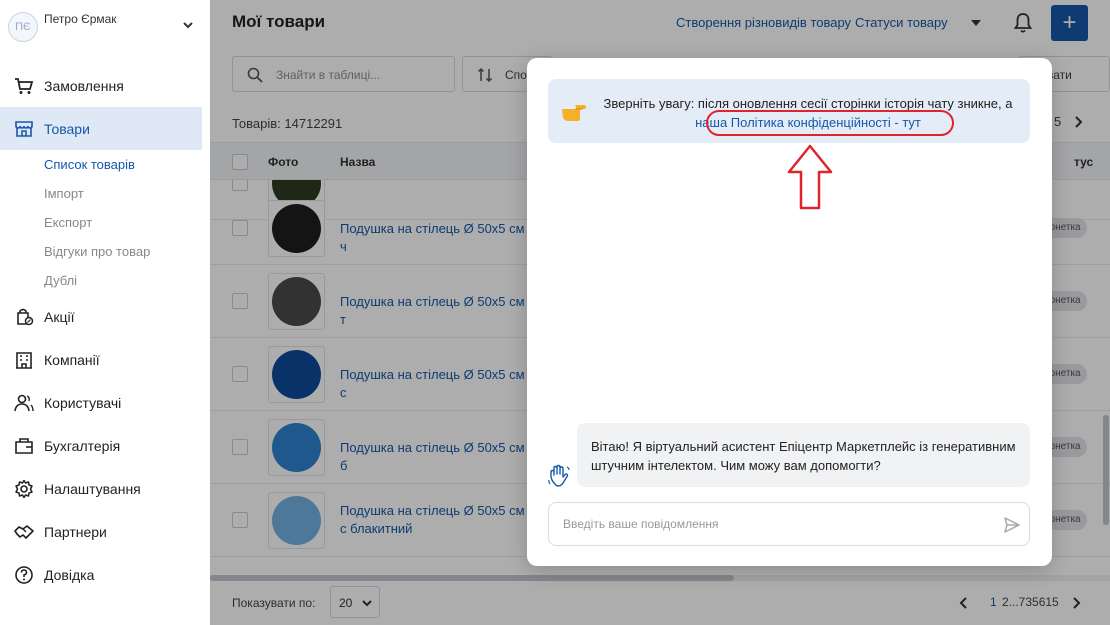  What do you see at coordinates (105, 27) in the screenshot?
I see `user-menu: ПЄ Петро Єрмак` at bounding box center [105, 27].